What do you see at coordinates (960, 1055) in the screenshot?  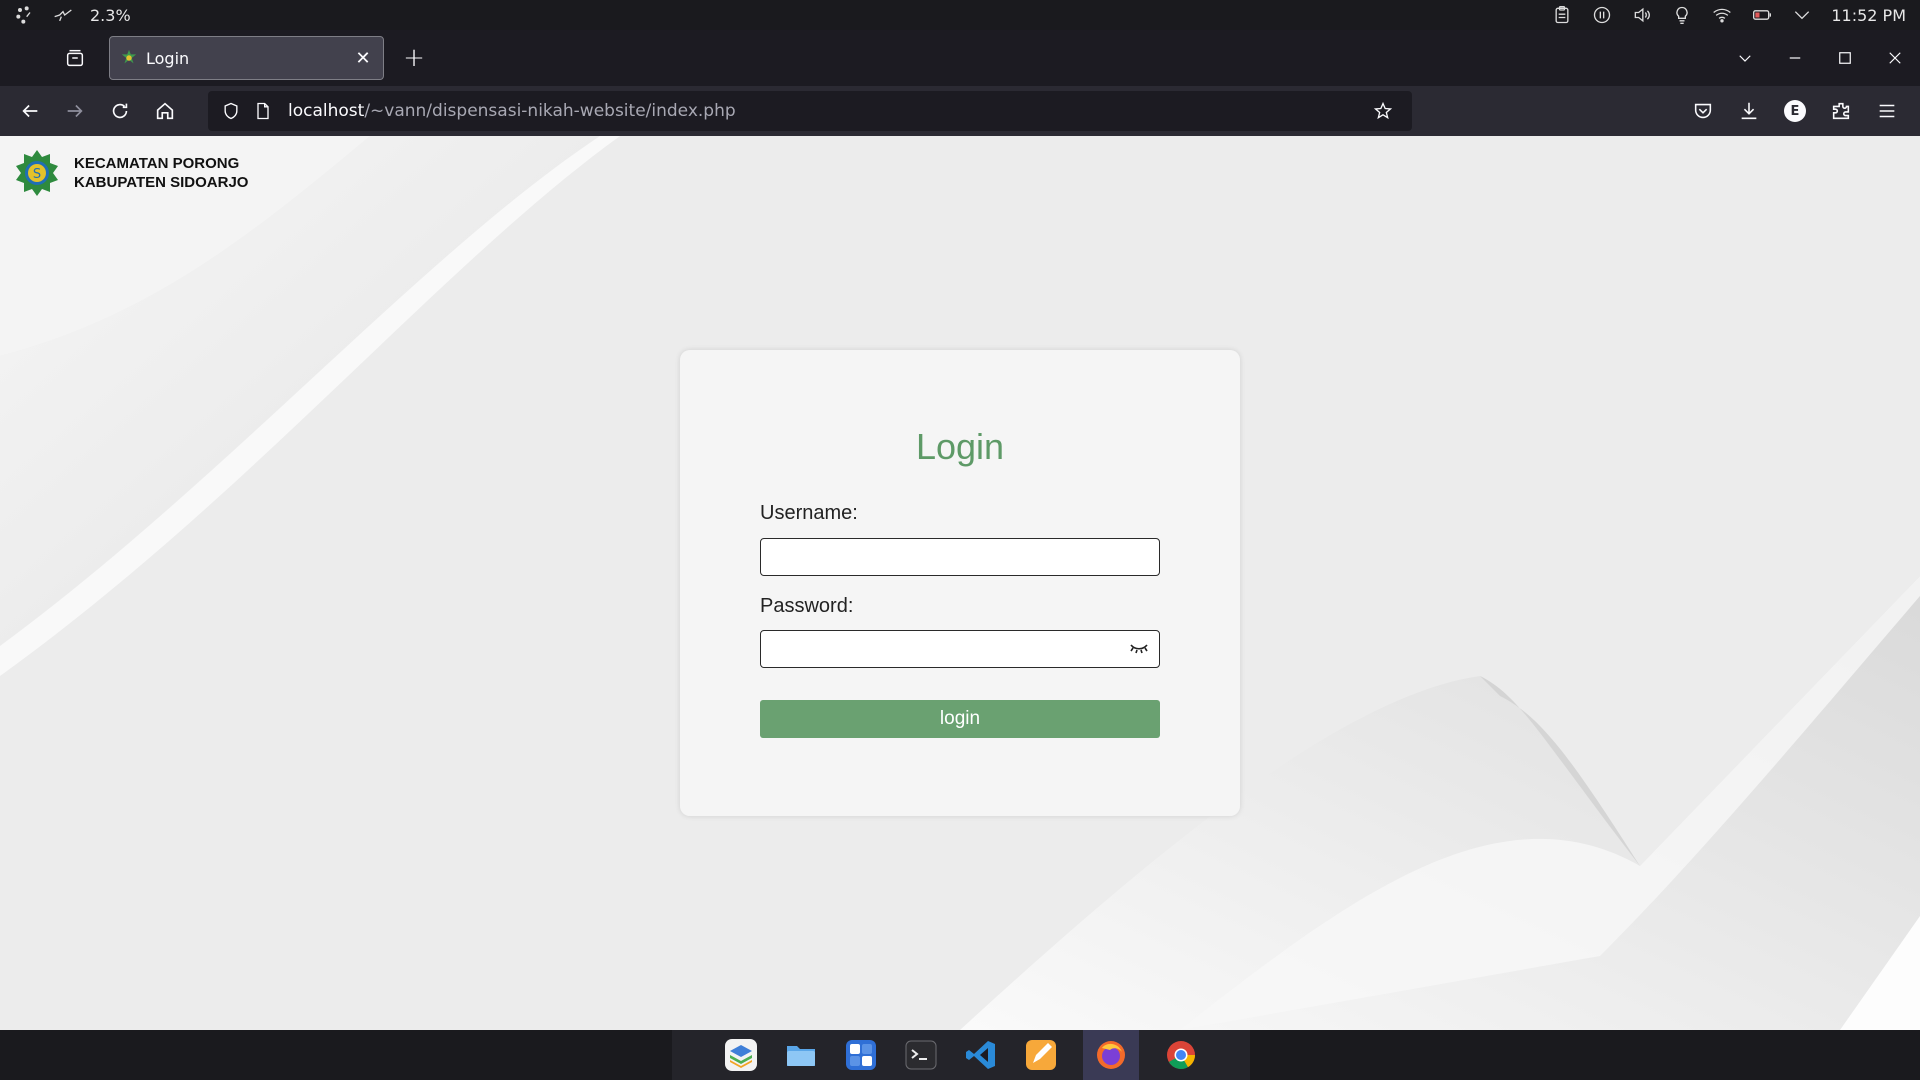 I see `taskbar-dock` at bounding box center [960, 1055].